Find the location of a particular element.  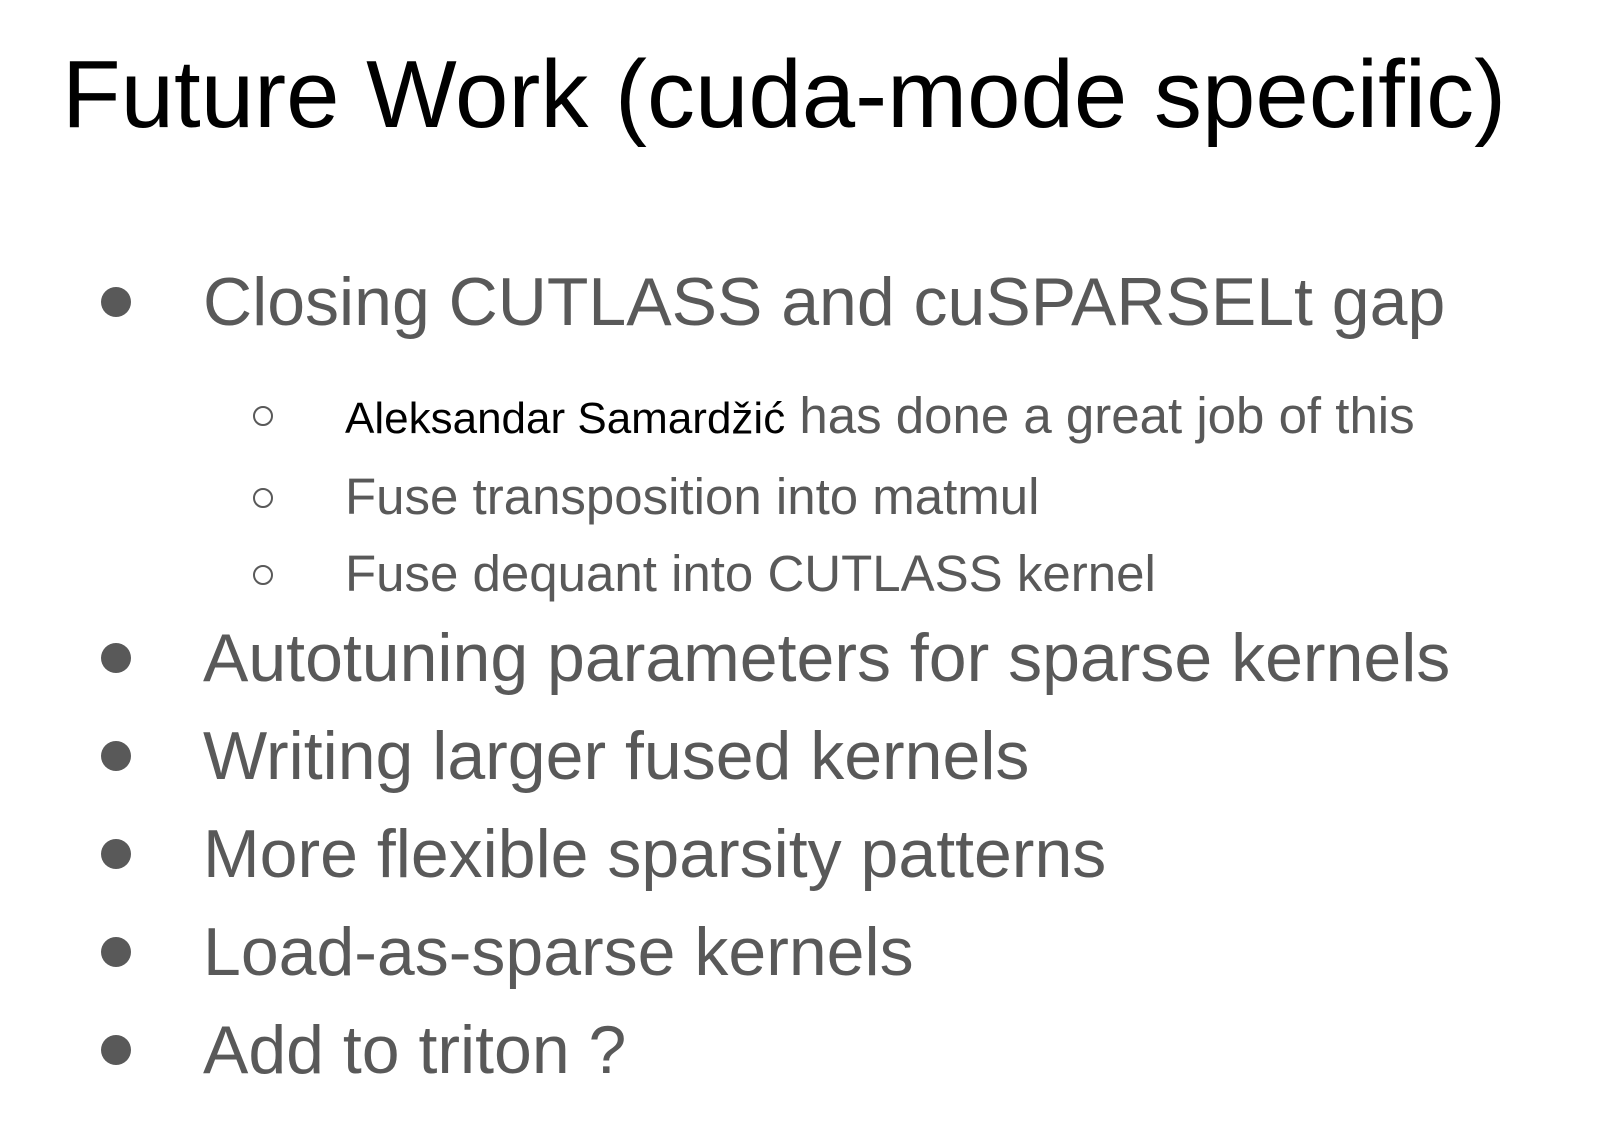

bullet-load-as-sparse: Load-as-sparse kernels is located at coordinates (558, 952).